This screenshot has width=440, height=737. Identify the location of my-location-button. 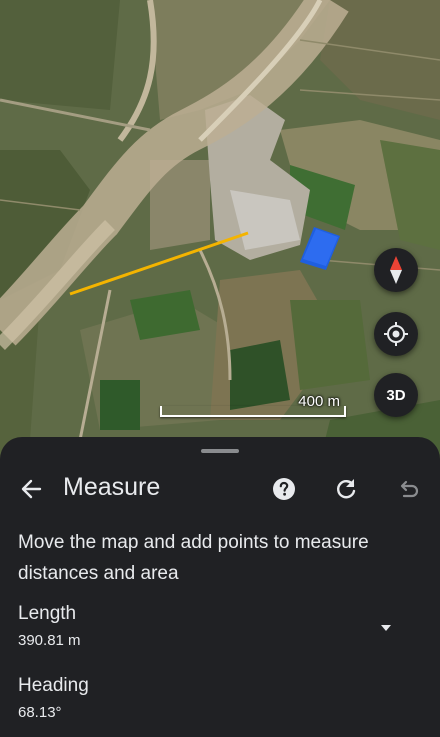
(396, 334).